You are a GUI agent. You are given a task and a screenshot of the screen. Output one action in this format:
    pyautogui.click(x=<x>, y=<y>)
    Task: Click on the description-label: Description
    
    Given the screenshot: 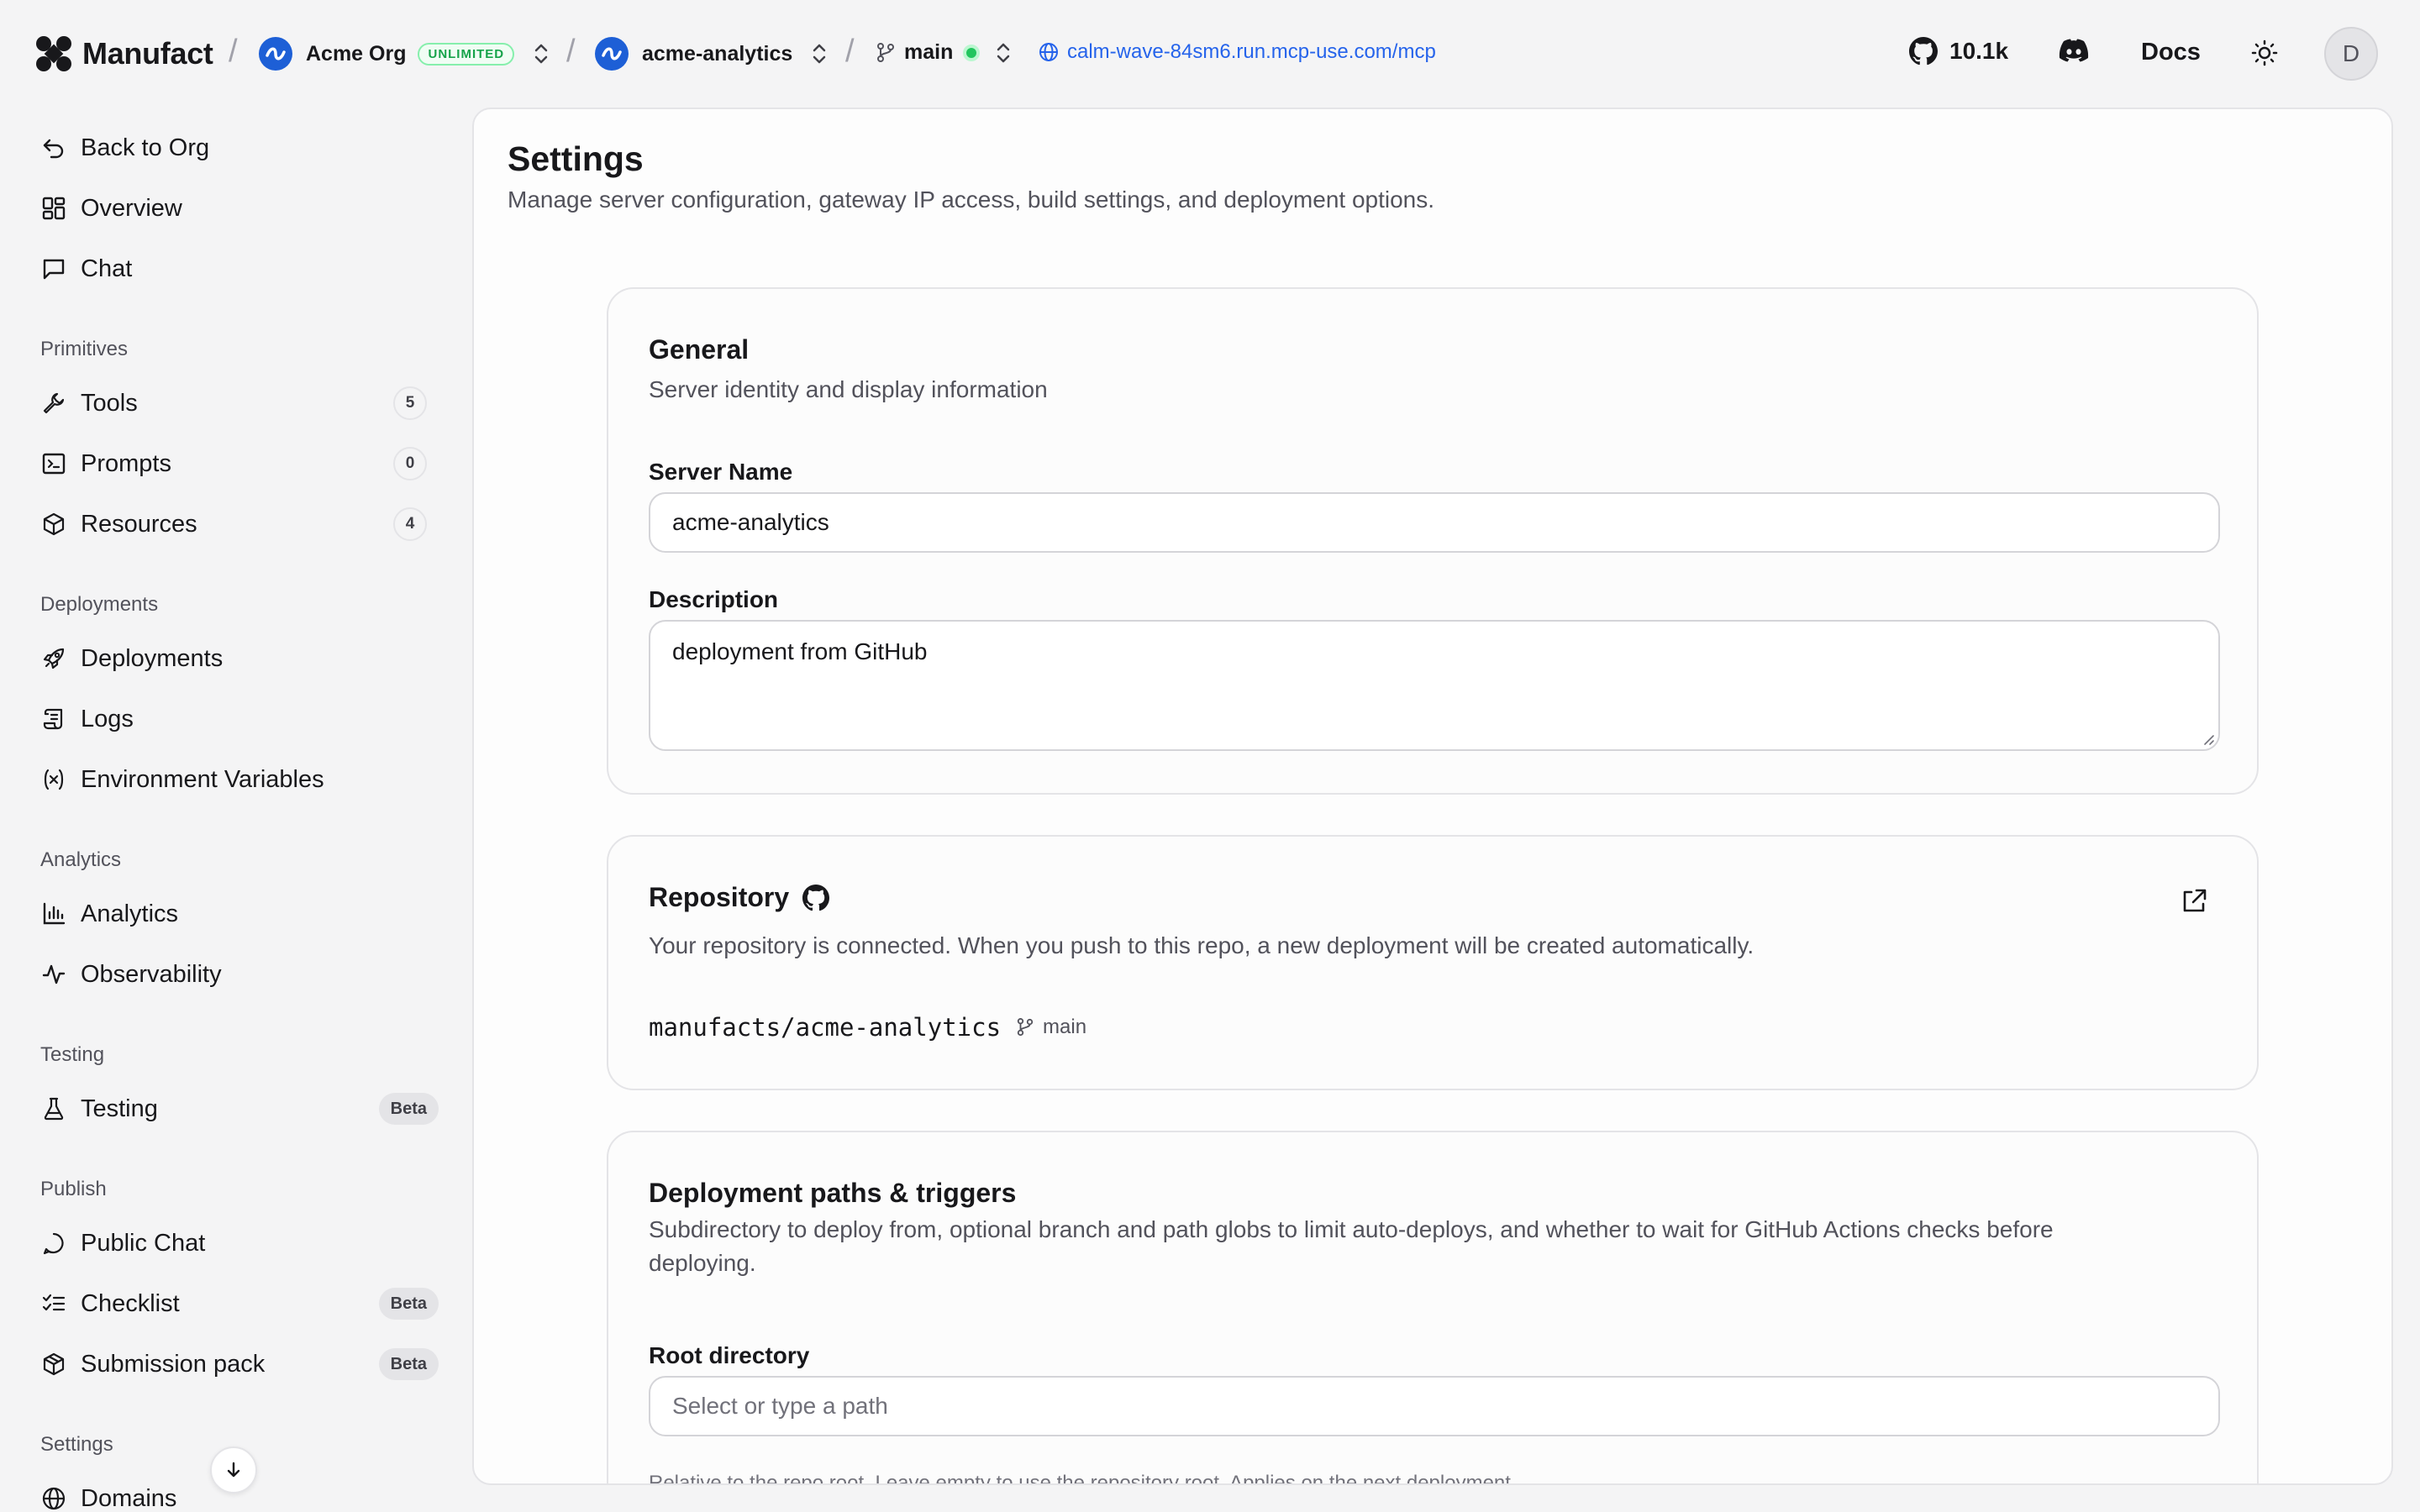 What is the action you would take?
    pyautogui.click(x=714, y=599)
    